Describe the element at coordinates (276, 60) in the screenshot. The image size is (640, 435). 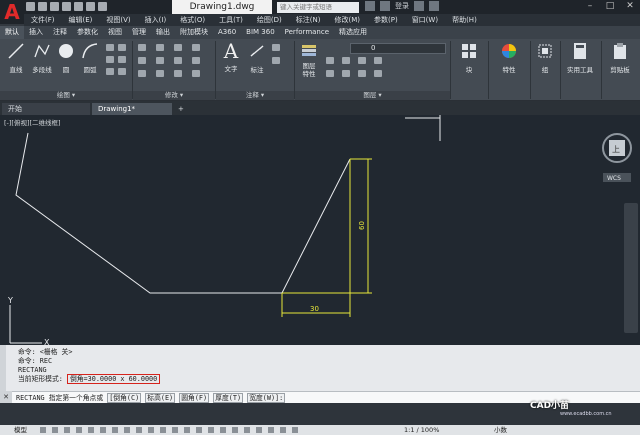
I see `table-icon` at that location.